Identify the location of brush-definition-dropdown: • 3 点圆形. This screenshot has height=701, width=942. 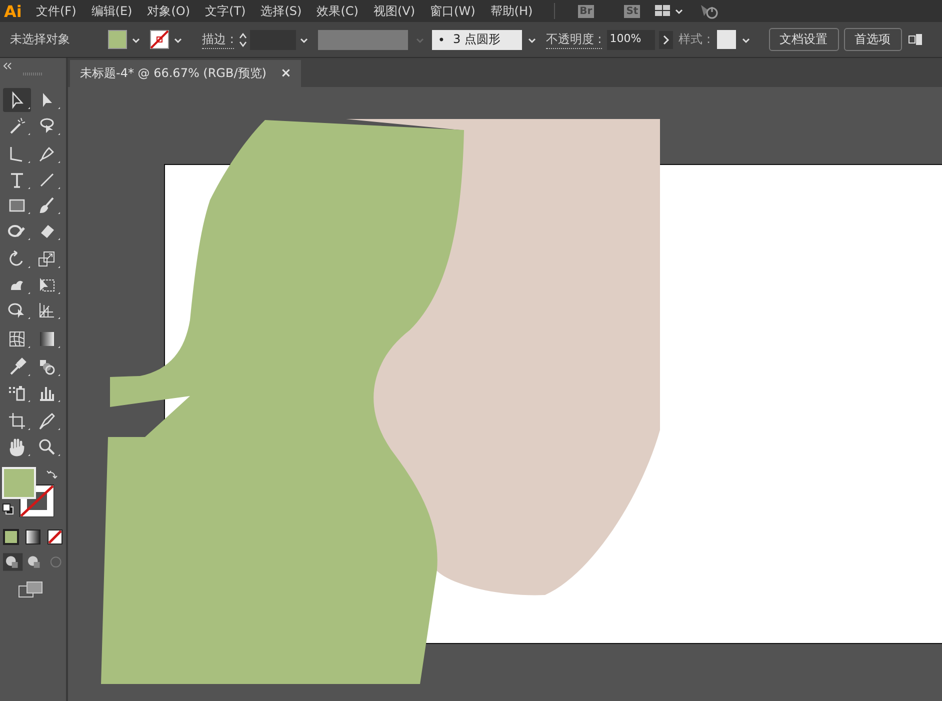
(477, 40).